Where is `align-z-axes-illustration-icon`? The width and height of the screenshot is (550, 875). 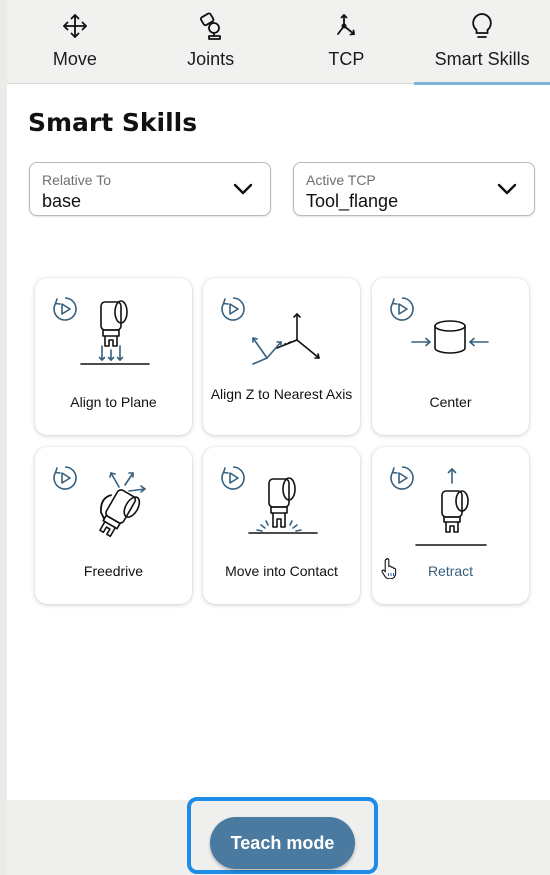 align-z-axes-illustration-icon is located at coordinates (286, 339).